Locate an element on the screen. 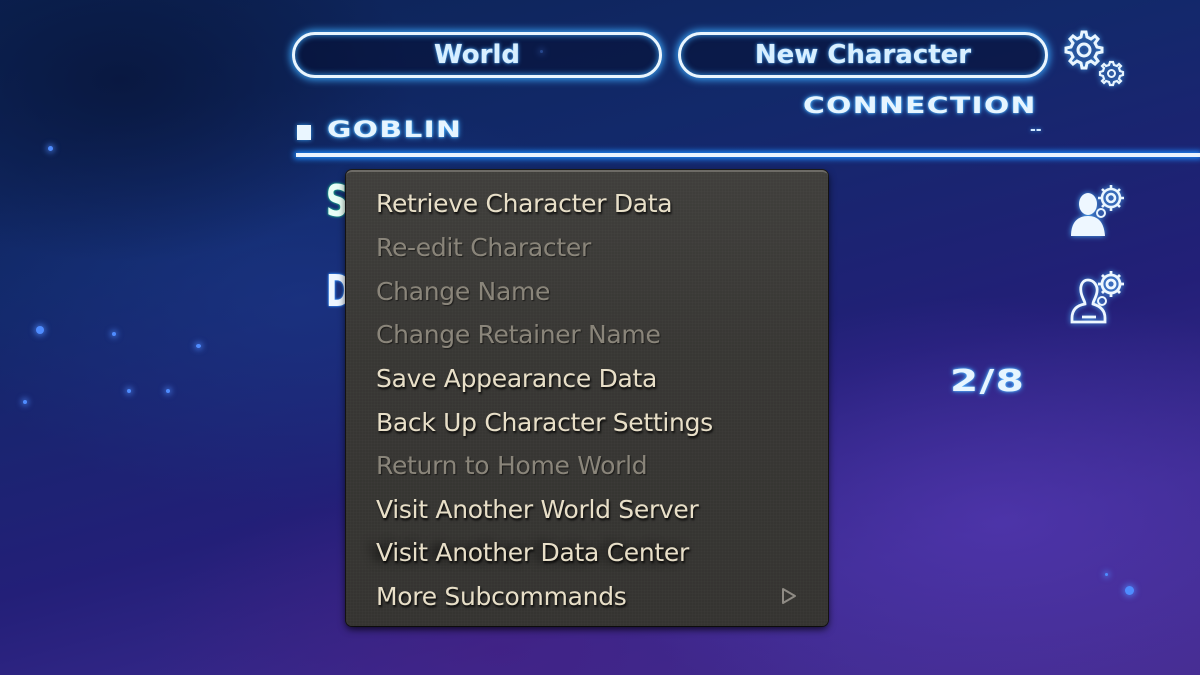  connection-label: CONNECTION is located at coordinates (920, 106).